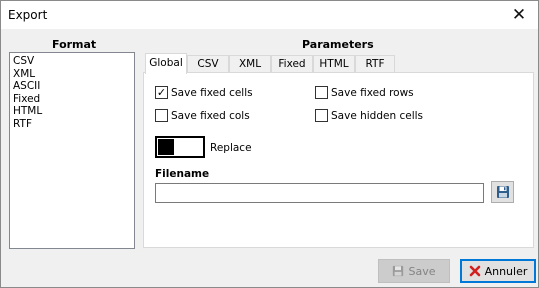  I want to click on format-item-csv: CSV, so click(72, 61).